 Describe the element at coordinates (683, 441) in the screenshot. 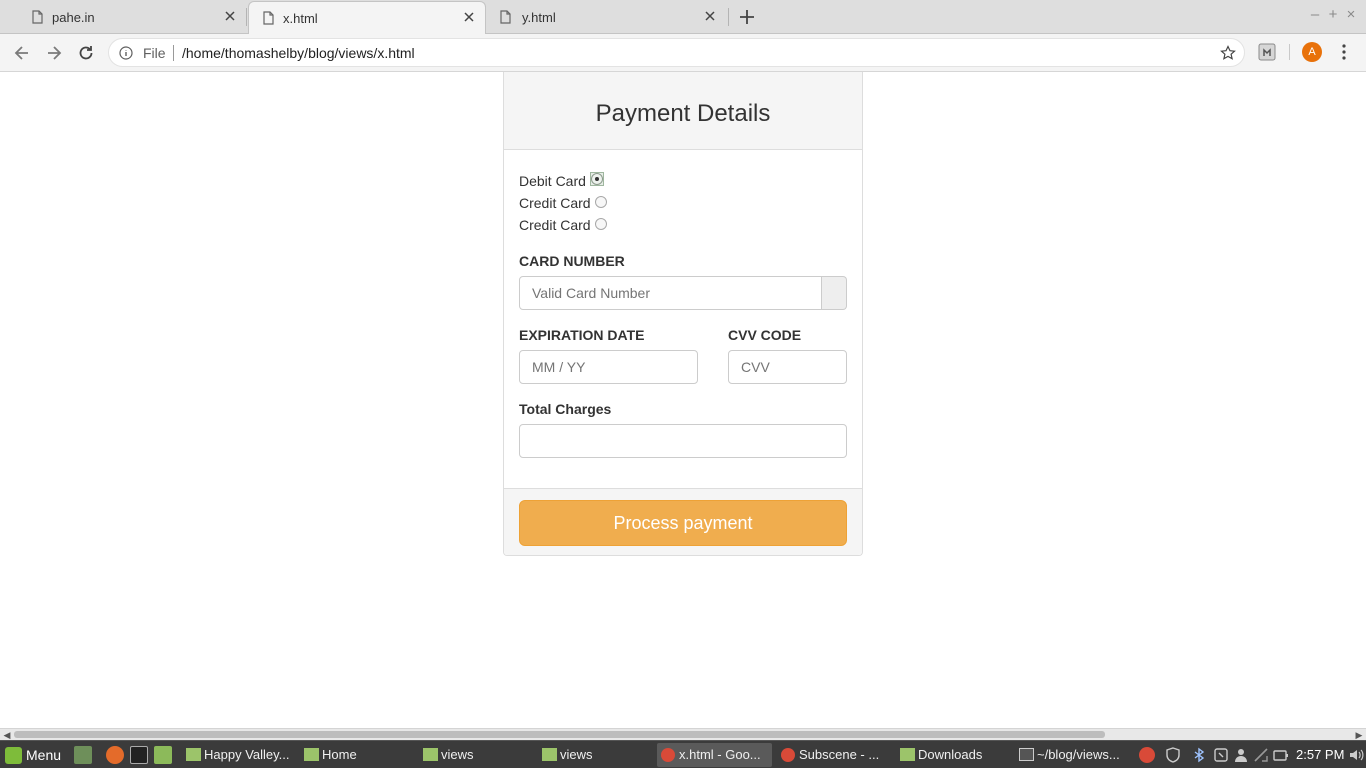

I see `total-charges-input` at that location.